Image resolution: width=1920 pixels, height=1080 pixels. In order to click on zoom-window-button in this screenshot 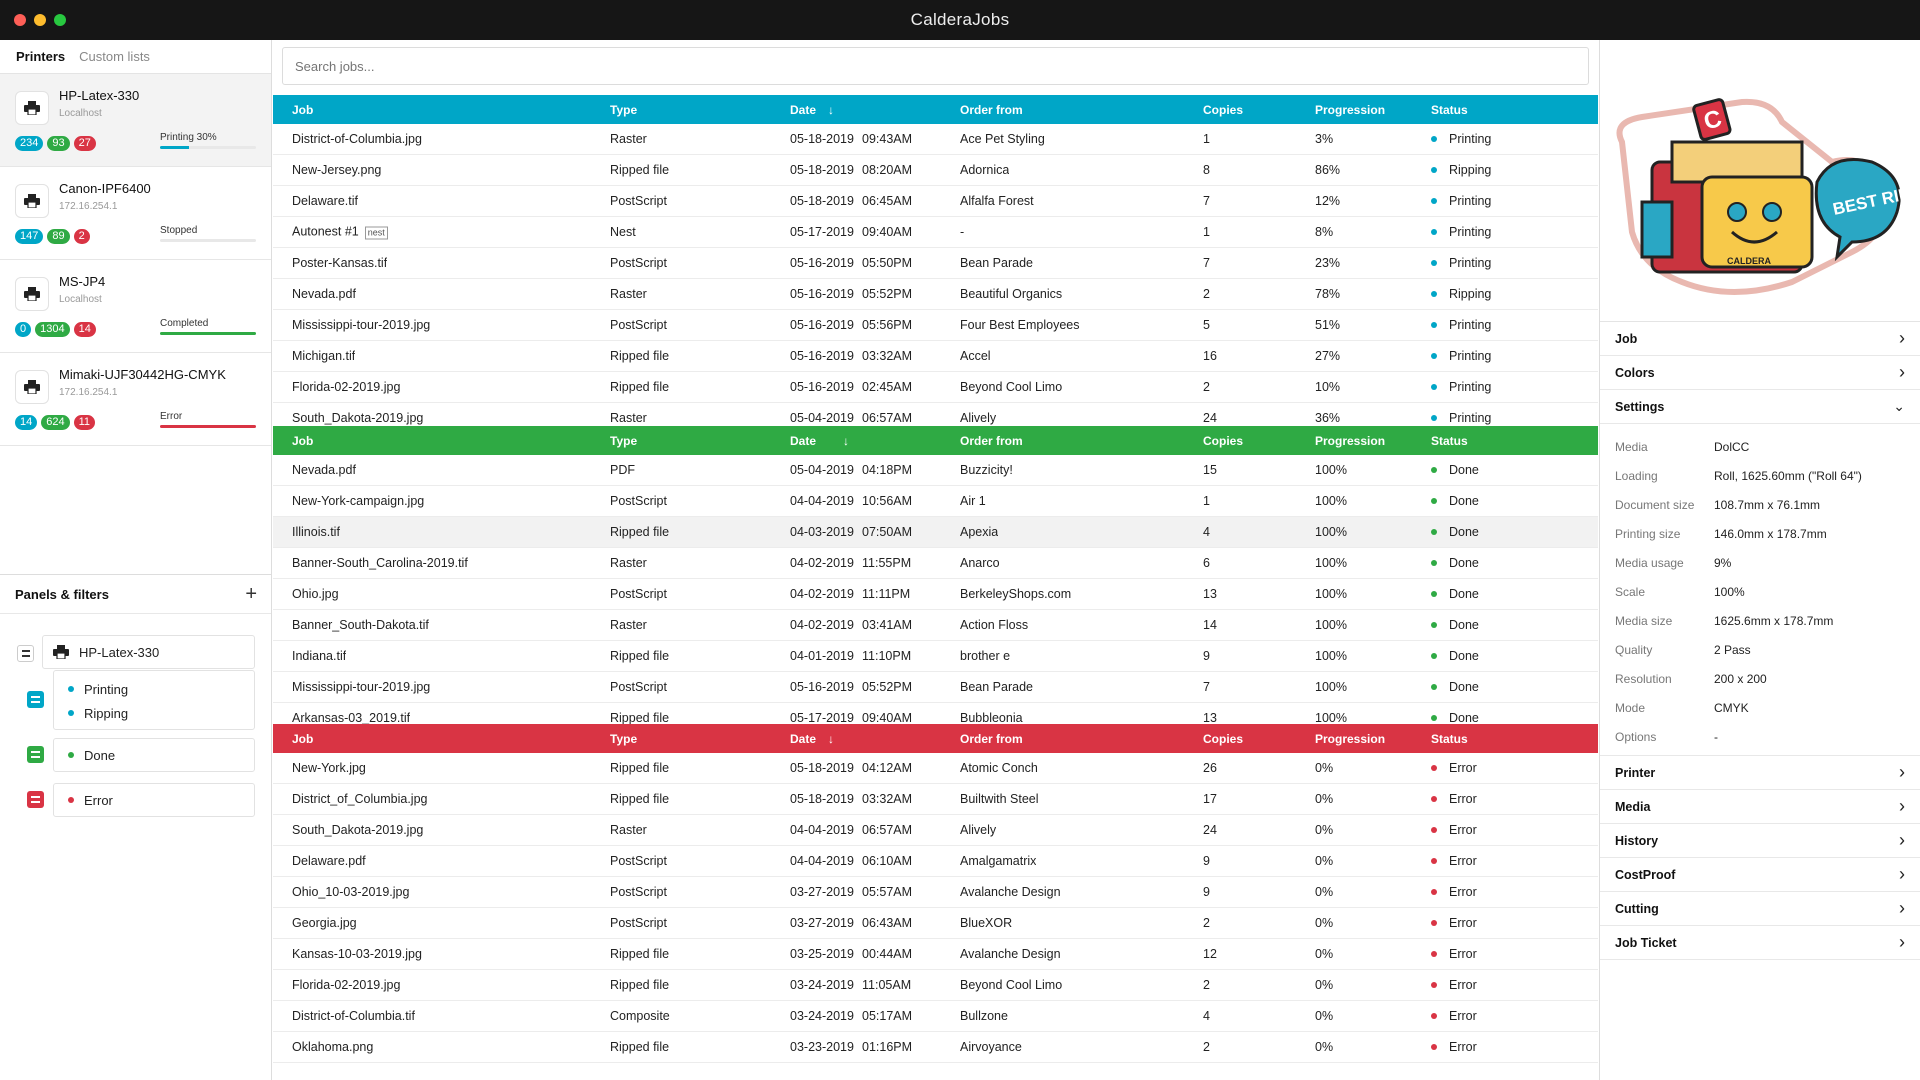, I will do `click(60, 20)`.